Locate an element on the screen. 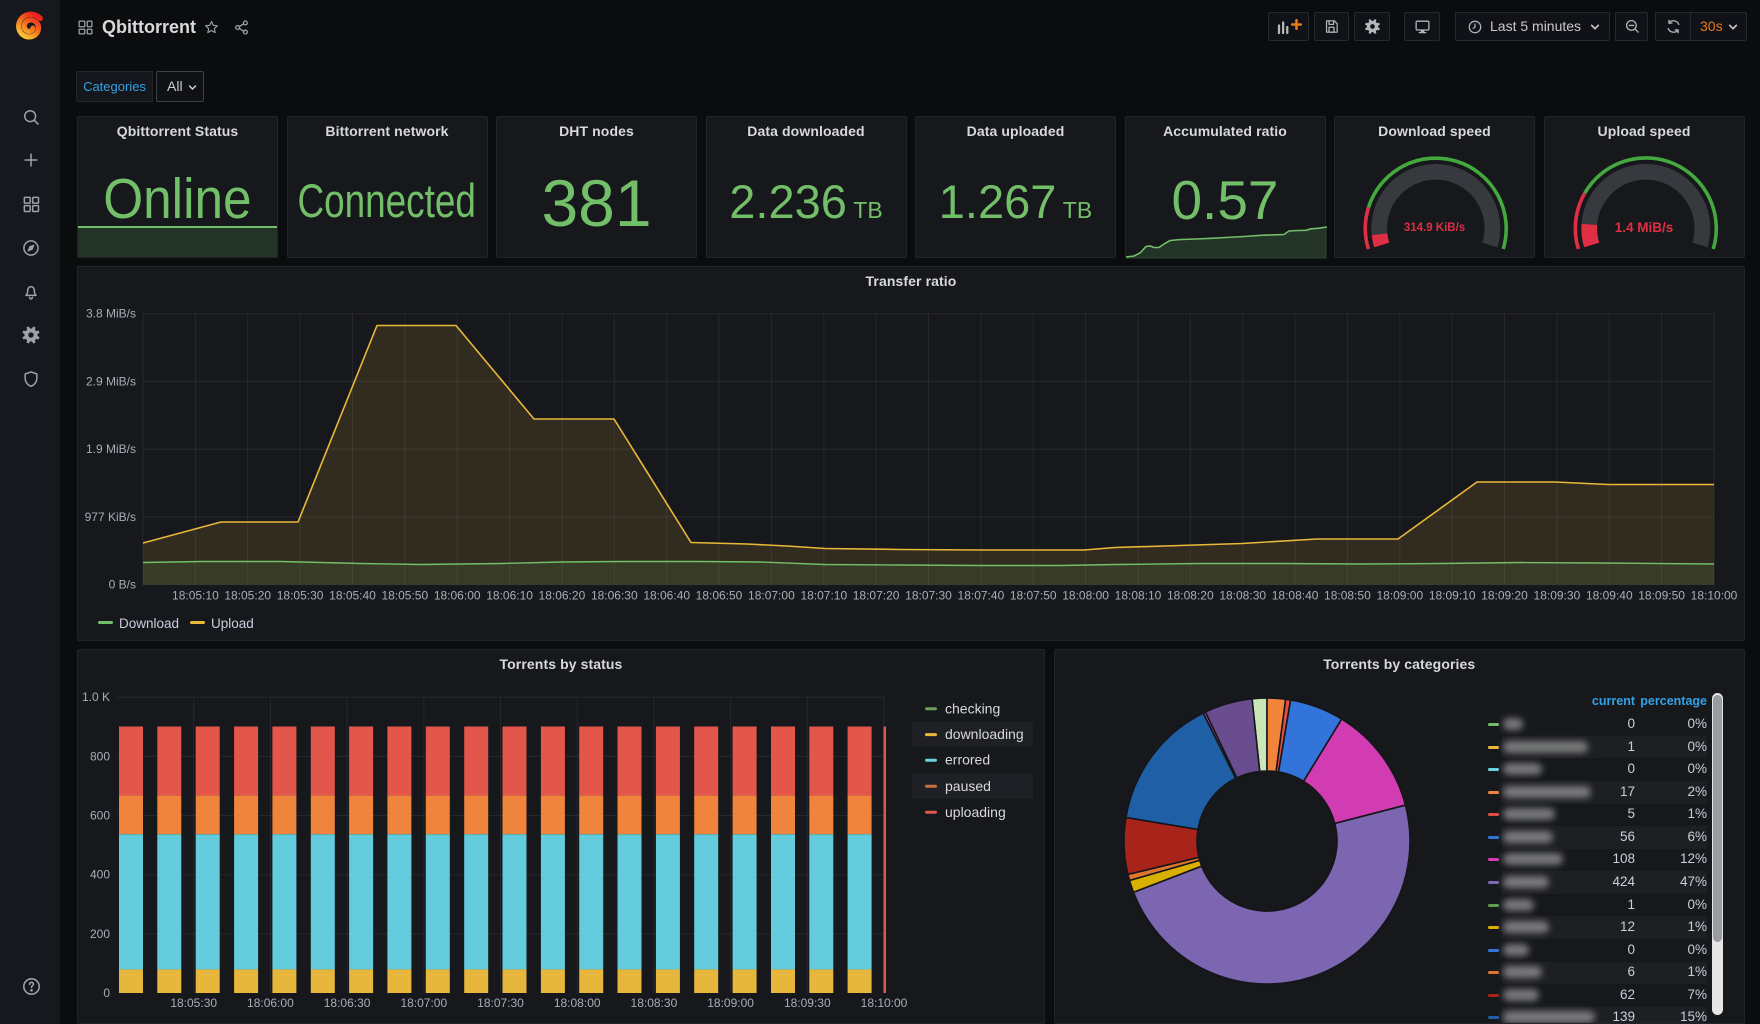 This screenshot has height=1024, width=1760. svg-text: paused is located at coordinates (968, 786).